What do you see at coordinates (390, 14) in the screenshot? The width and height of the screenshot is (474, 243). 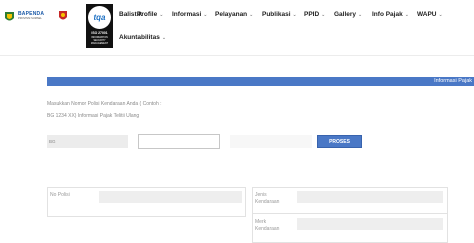 I see `nav-info-pajak: Info Pajak ⌄` at bounding box center [390, 14].